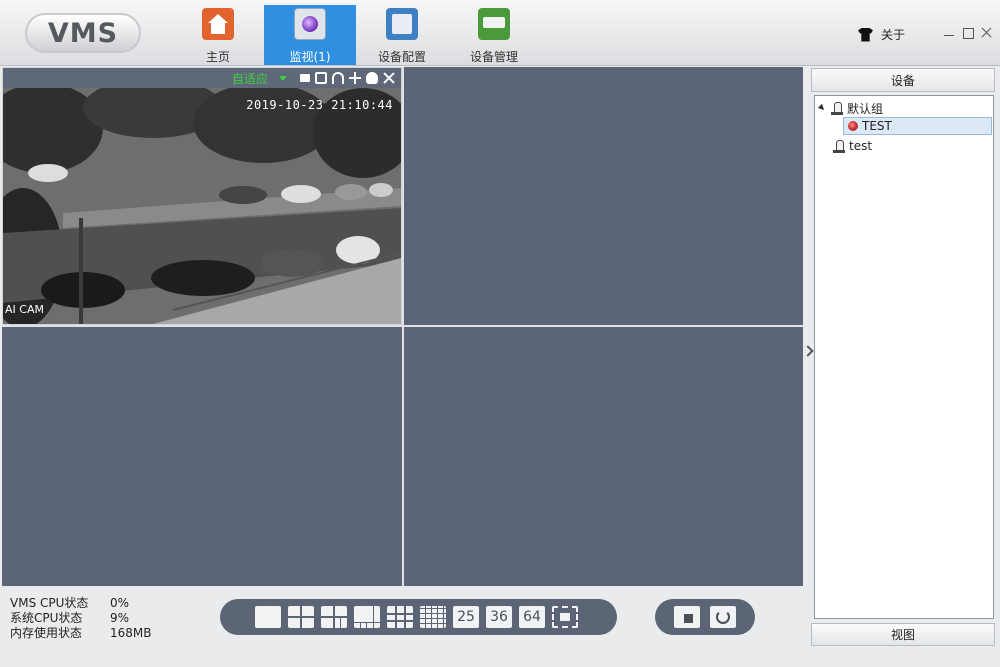  What do you see at coordinates (433, 617) in the screenshot?
I see `layout-16-icon` at bounding box center [433, 617].